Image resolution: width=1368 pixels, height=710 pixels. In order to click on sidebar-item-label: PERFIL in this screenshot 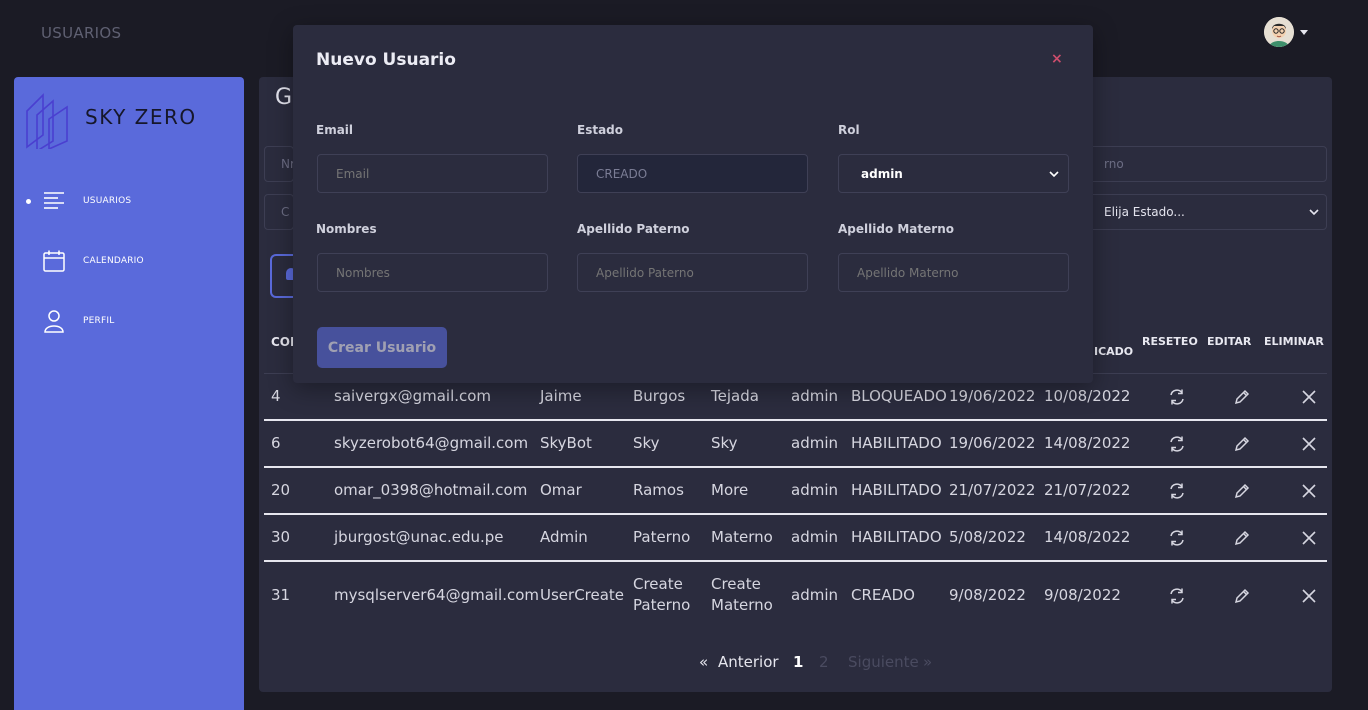, I will do `click(99, 321)`.